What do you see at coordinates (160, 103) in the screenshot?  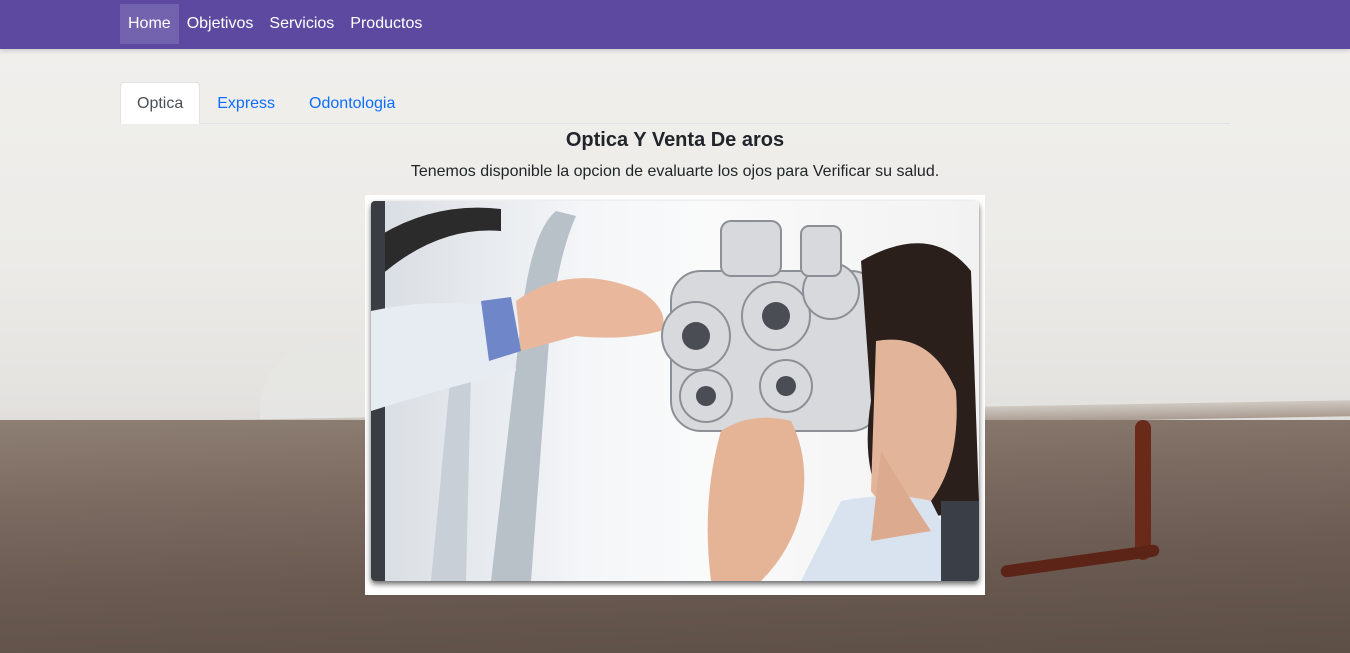 I see `tab-optica: Optica` at bounding box center [160, 103].